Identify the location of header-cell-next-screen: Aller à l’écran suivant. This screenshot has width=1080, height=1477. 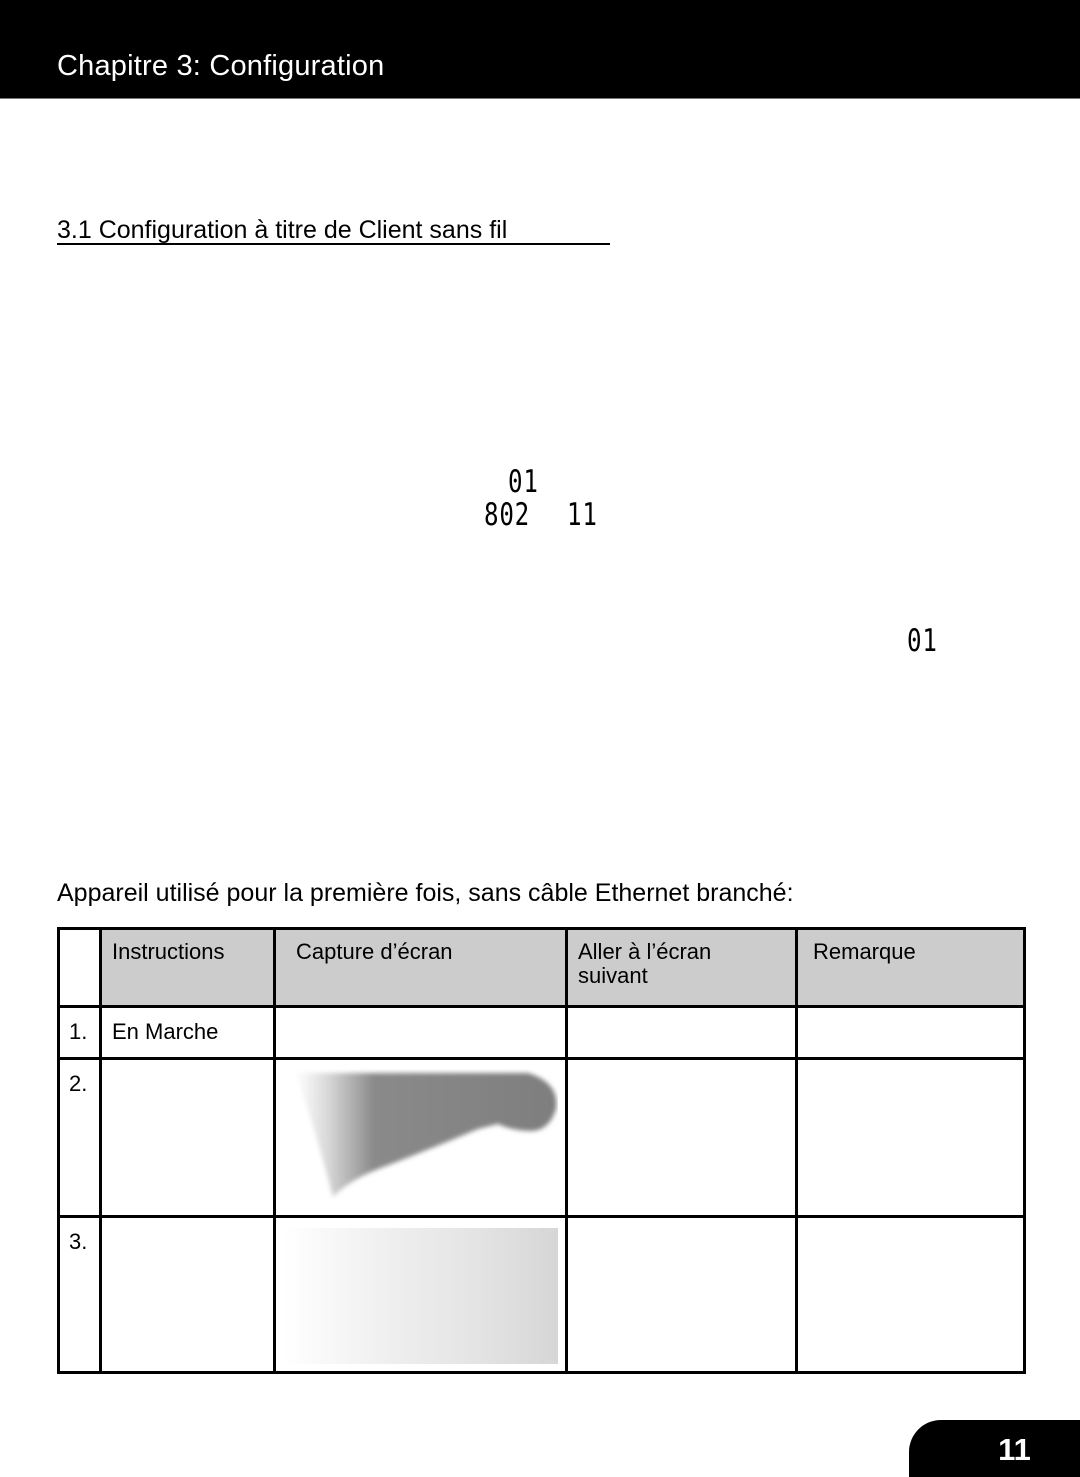
(681, 967).